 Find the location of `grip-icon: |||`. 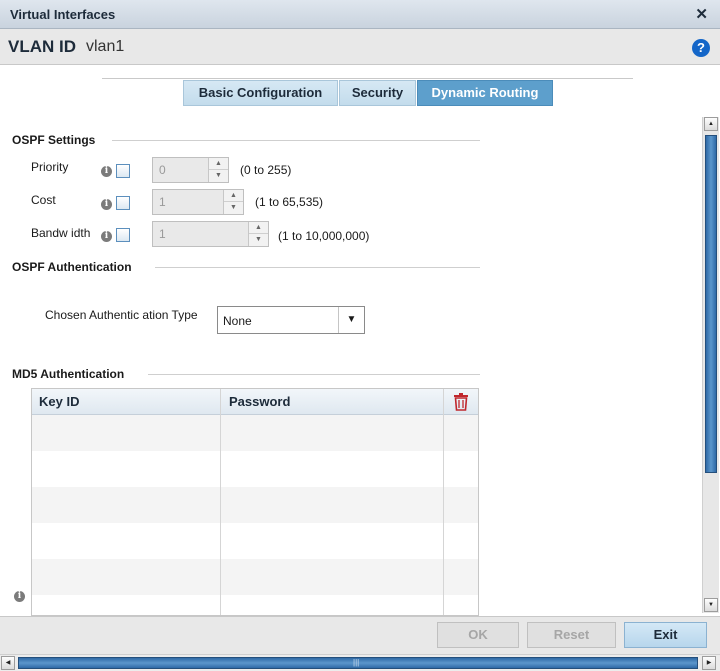

grip-icon: ||| is located at coordinates (356, 662).